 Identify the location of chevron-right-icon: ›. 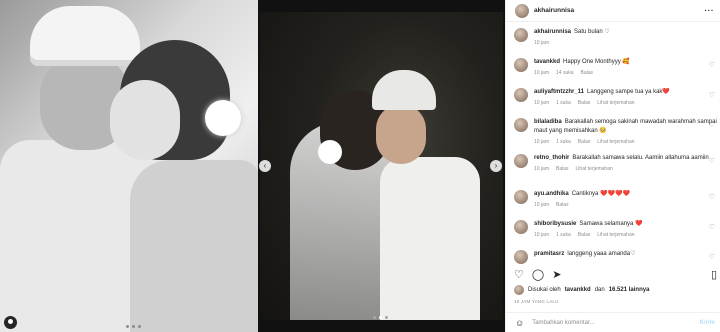
(496, 166).